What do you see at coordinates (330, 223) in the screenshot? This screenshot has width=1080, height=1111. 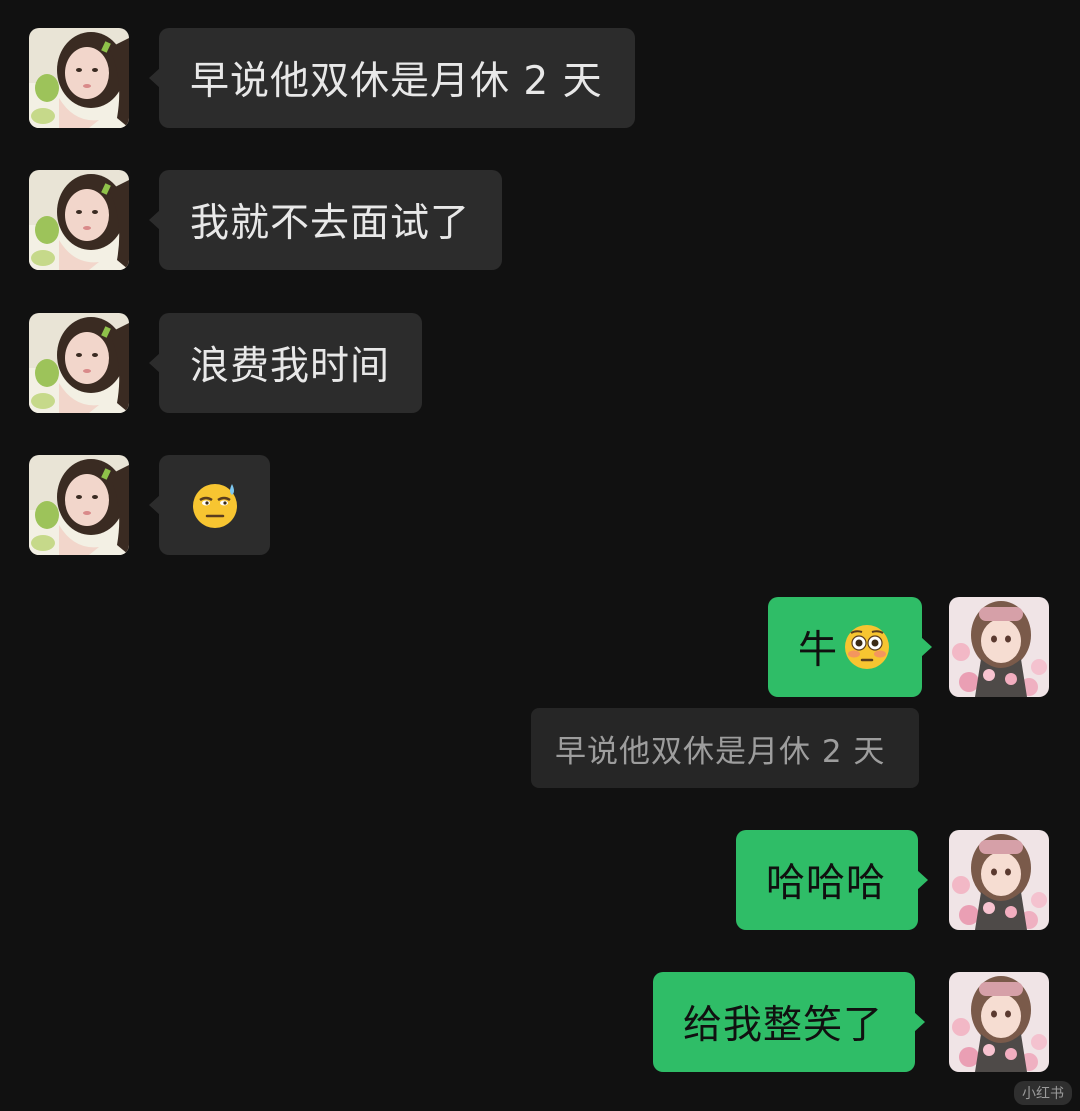 I see `message-text: 我就不去面试了` at bounding box center [330, 223].